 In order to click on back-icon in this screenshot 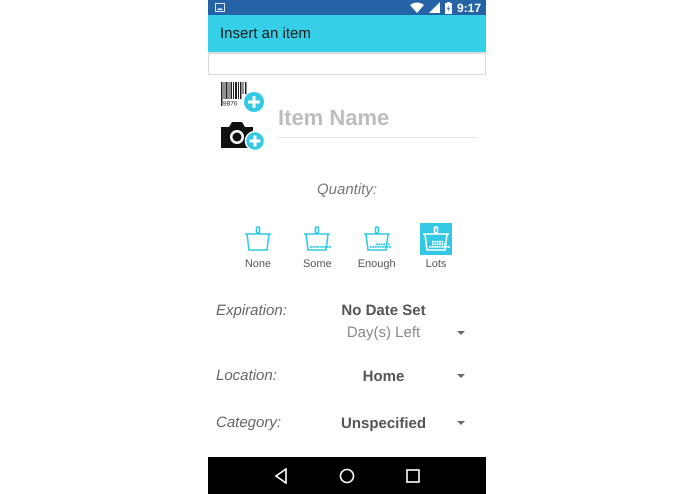, I will do `click(281, 476)`.